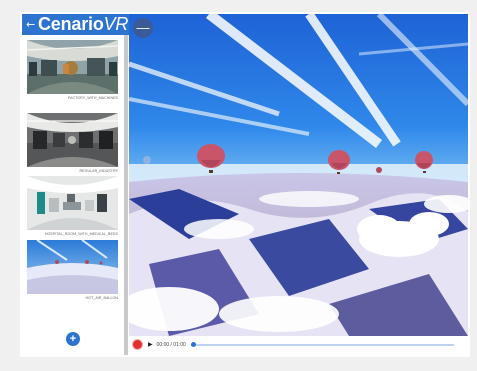 The height and width of the screenshot is (371, 477). Describe the element at coordinates (32, 24) in the screenshot. I see `back-arrow-icon: ←` at that location.